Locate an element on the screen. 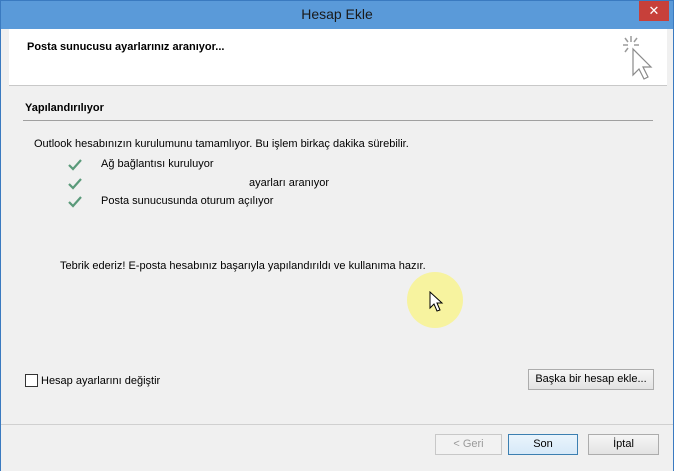 The height and width of the screenshot is (471, 674). close-icon: ✕ is located at coordinates (654, 10).